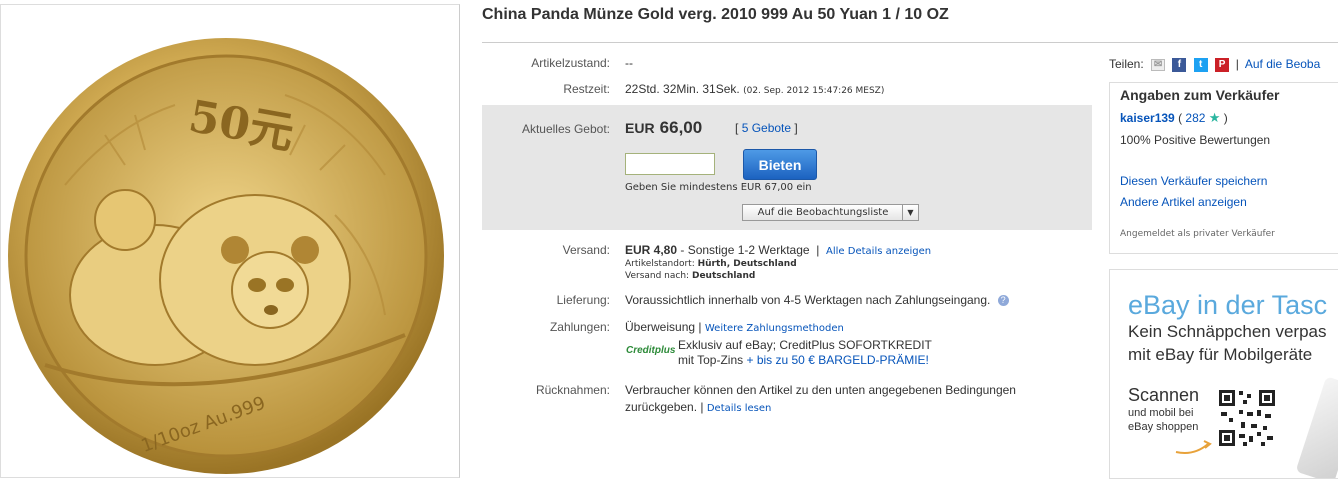  What do you see at coordinates (1161, 413) in the screenshot?
I see `ad-scan-sub1: und mobil bei` at bounding box center [1161, 413].